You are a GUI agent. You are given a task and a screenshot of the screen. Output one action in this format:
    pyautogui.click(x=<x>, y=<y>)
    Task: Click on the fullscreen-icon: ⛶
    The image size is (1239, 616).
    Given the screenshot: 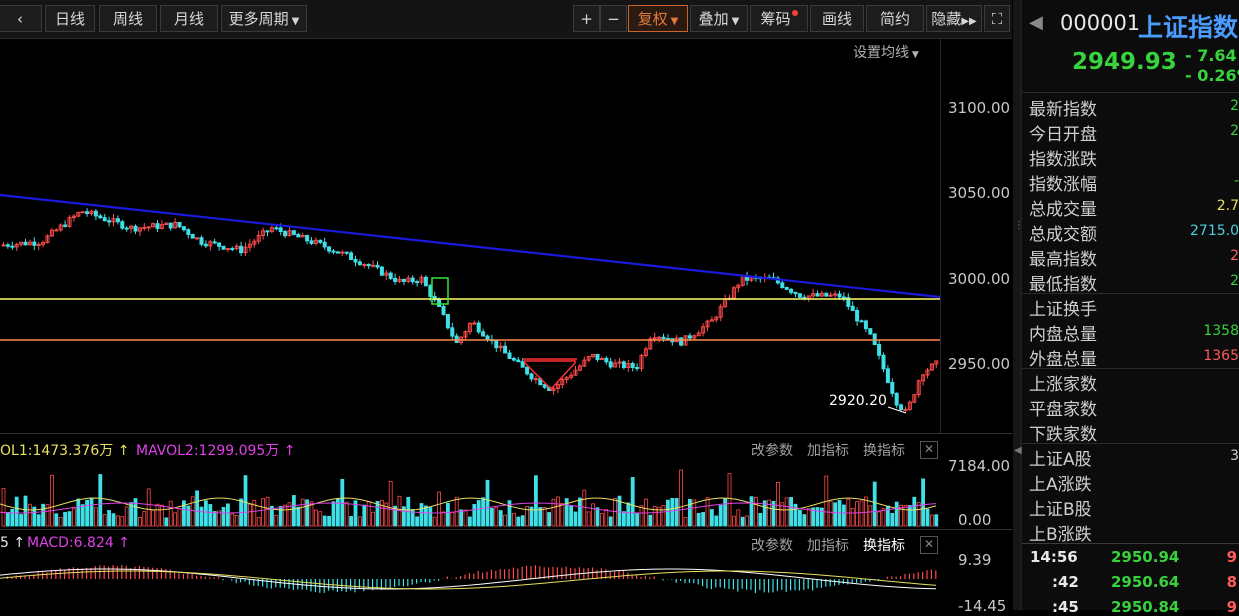 What is the action you would take?
    pyautogui.click(x=997, y=19)
    